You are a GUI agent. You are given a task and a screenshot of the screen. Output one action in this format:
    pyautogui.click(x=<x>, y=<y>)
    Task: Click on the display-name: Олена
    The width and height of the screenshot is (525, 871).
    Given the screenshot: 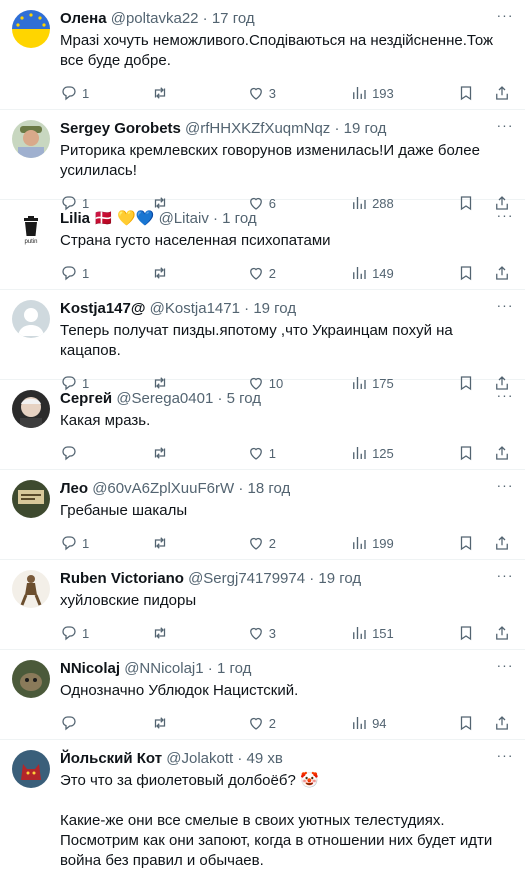 What is the action you would take?
    pyautogui.click(x=83, y=18)
    